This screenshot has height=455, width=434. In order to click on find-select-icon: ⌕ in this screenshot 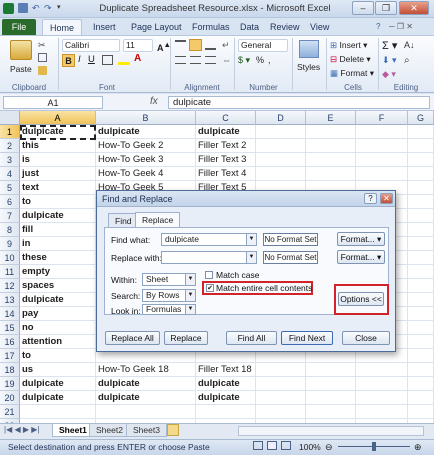, I will do `click(407, 60)`.